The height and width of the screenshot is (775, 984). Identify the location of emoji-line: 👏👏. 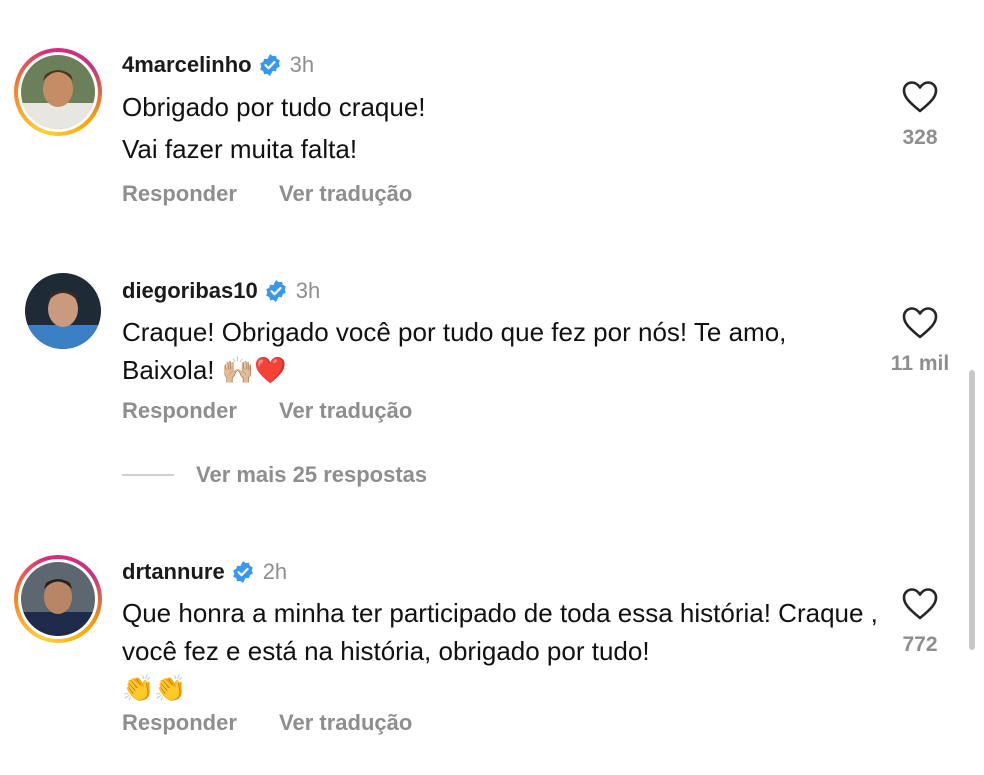
(154, 689).